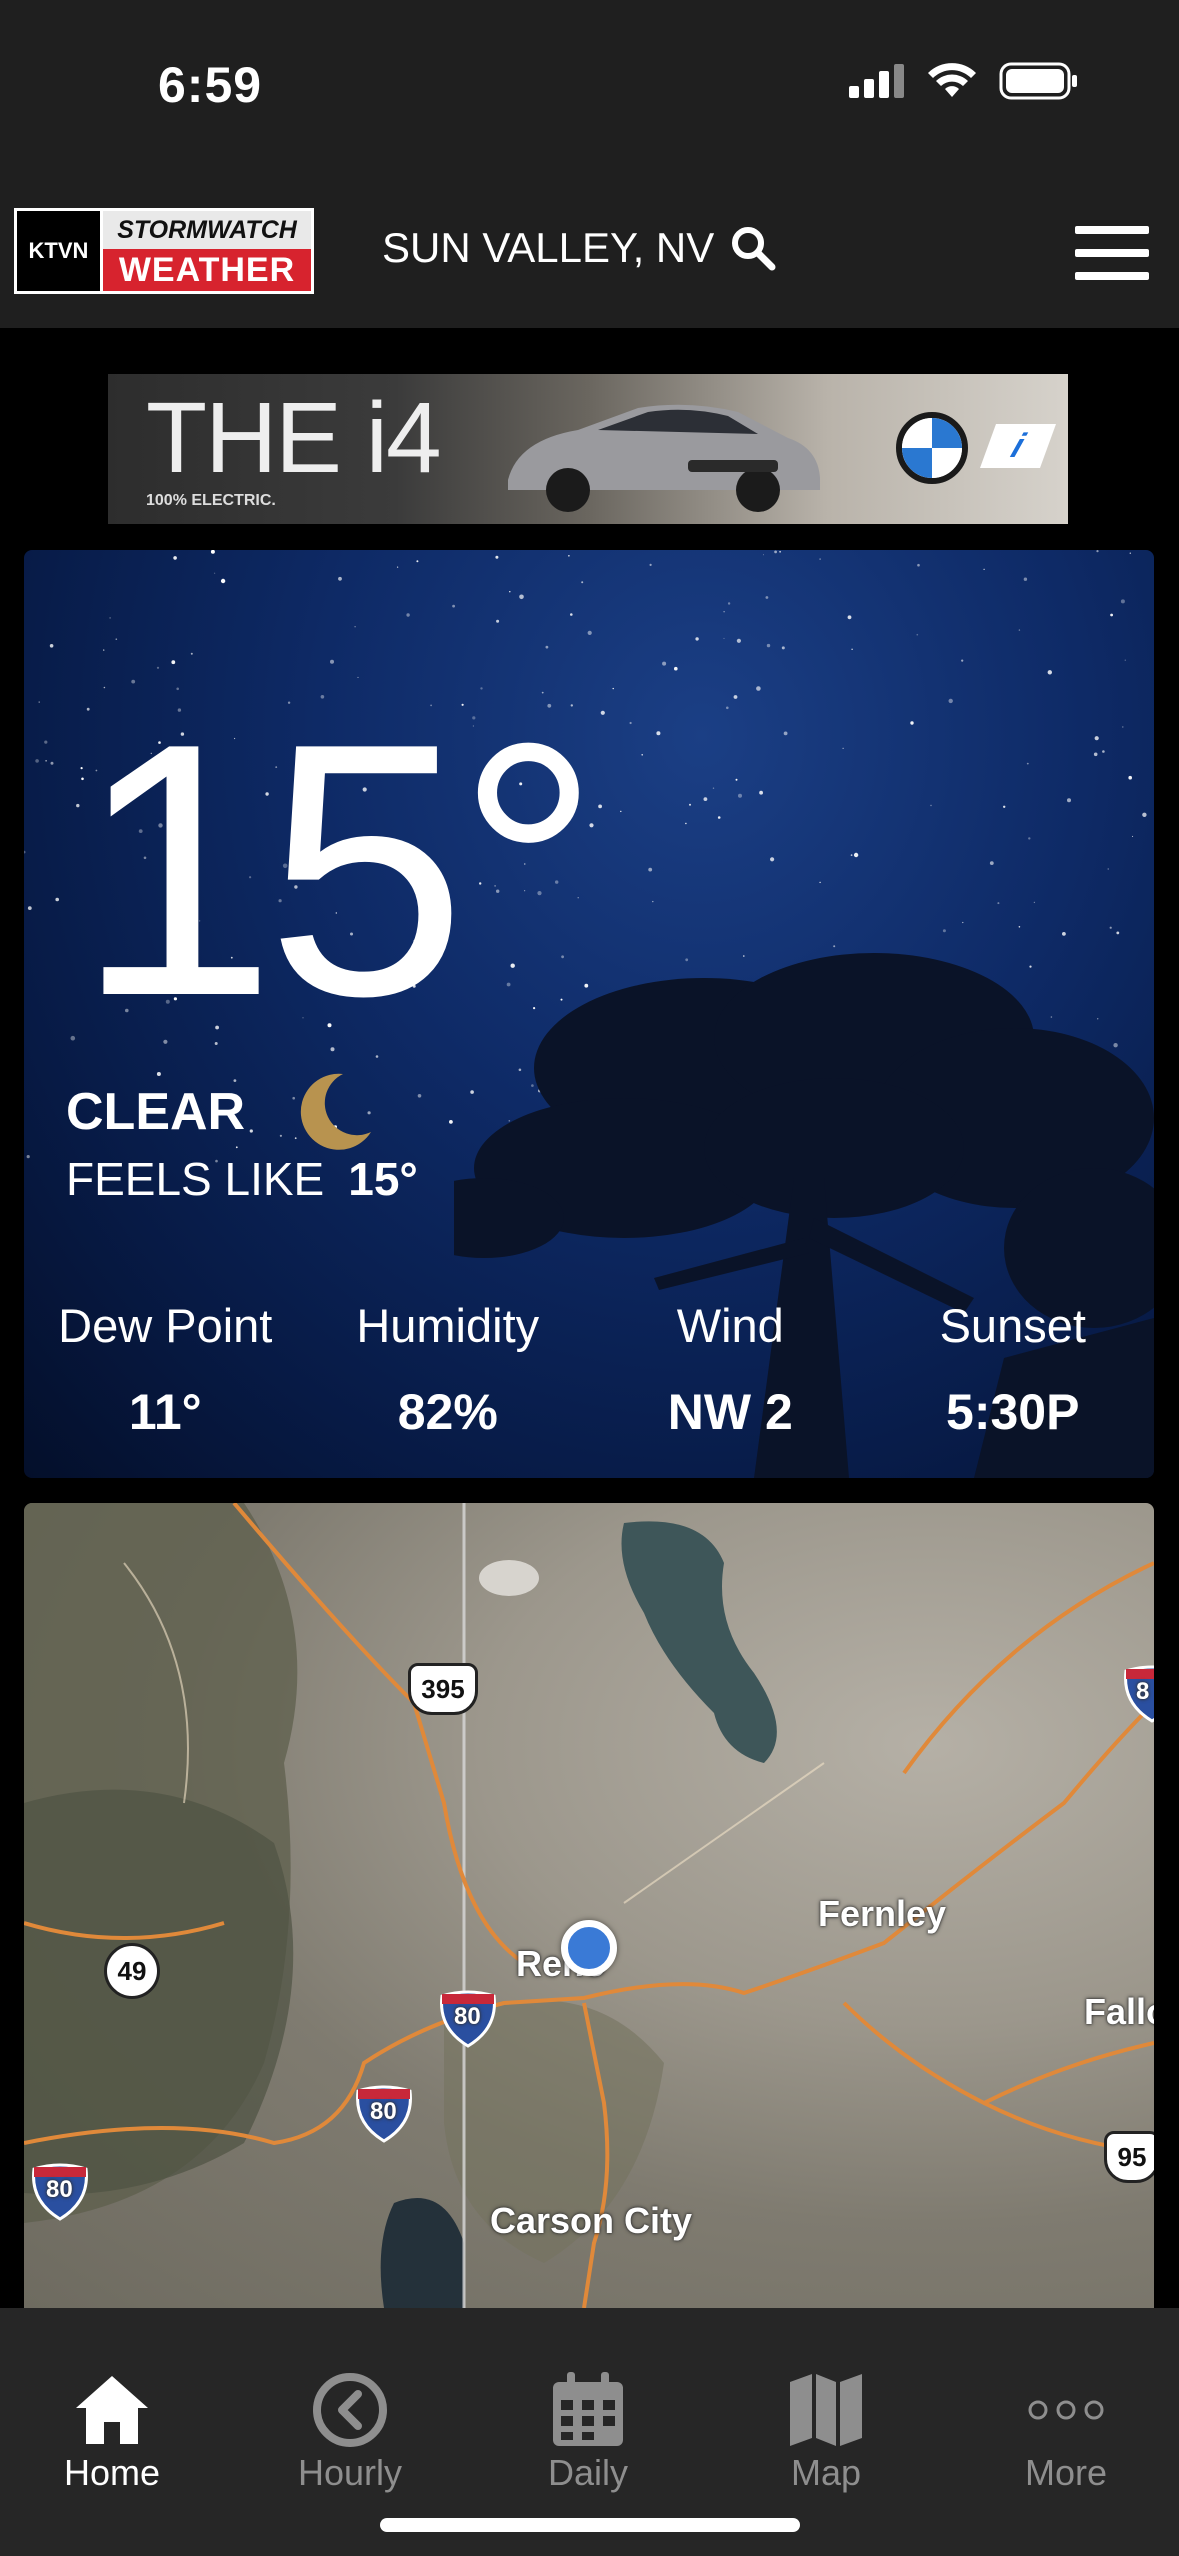 The height and width of the screenshot is (2556, 1179). Describe the element at coordinates (730, 1369) in the screenshot. I see `stat-wind: Wind NW 2` at that location.